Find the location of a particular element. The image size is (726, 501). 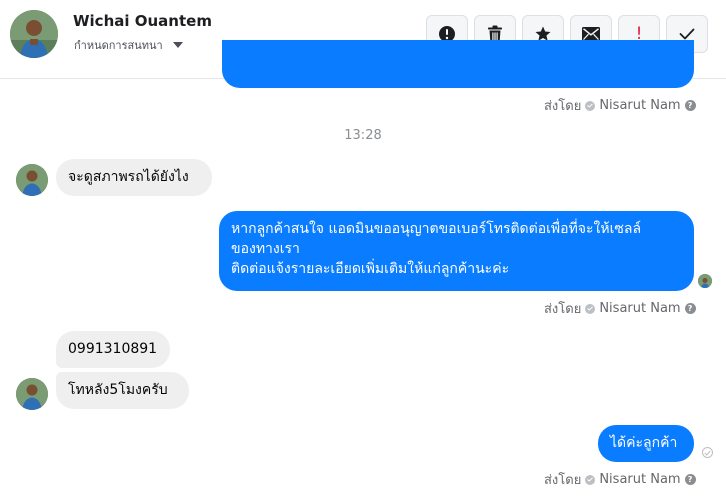

conversation-settings-dropdown: กำหนดการสนทนา is located at coordinates (128, 45).